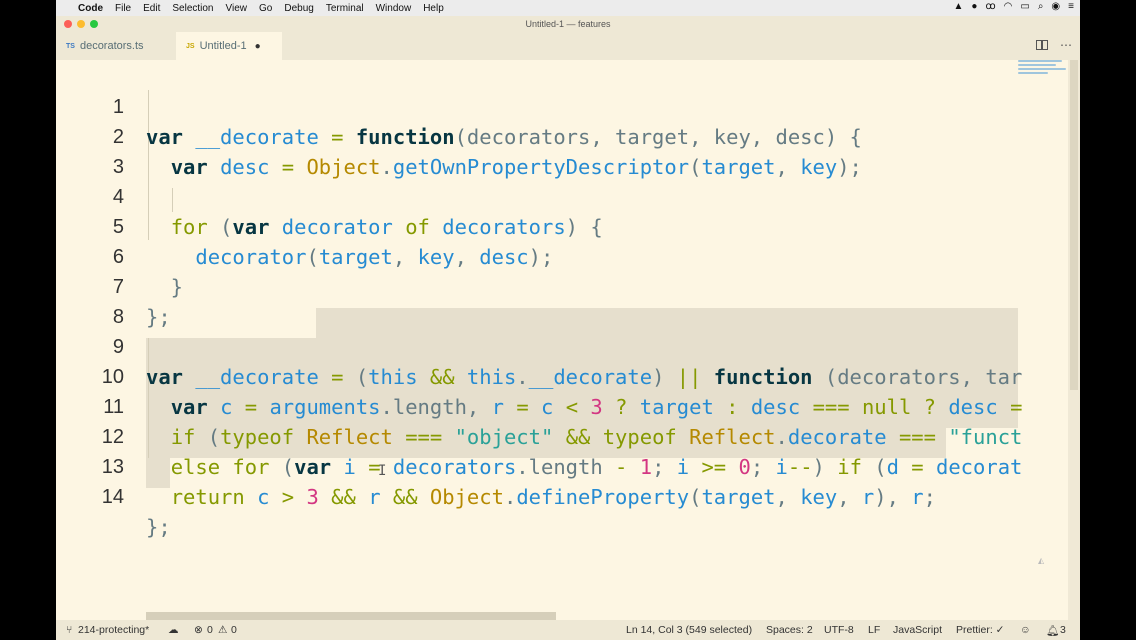  I want to click on git-branch-icon: ⑂, so click(69, 630).